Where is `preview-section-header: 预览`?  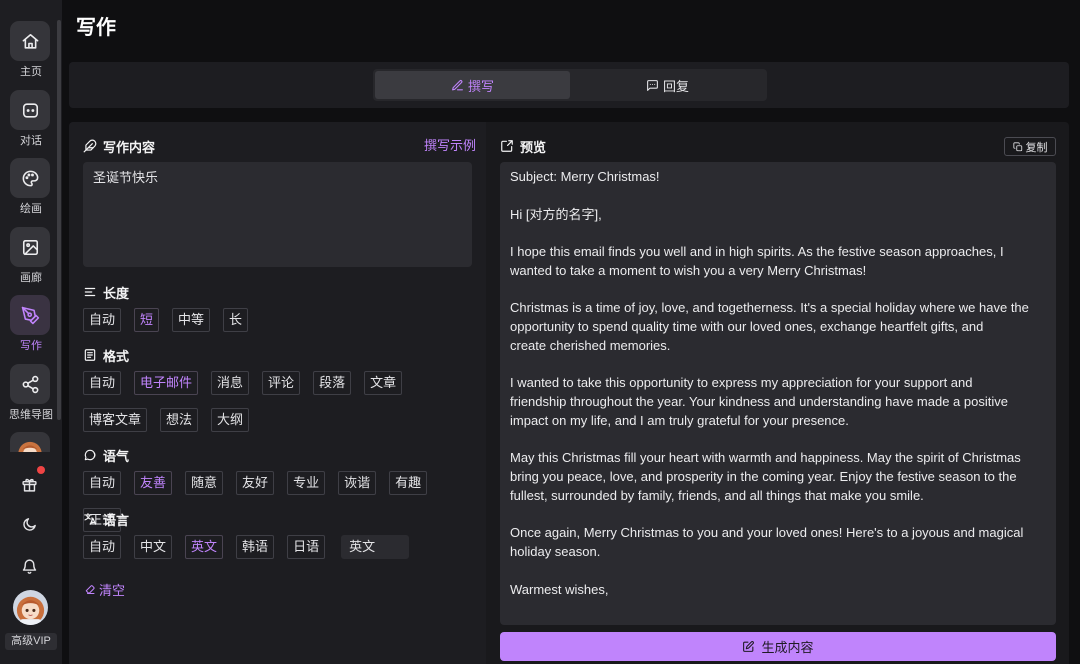
preview-section-header: 预览 is located at coordinates (523, 146).